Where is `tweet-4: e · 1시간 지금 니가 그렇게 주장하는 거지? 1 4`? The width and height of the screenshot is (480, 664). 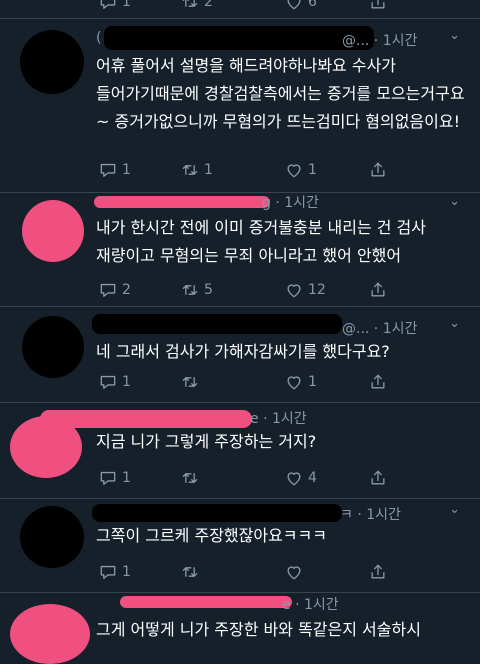
tweet-4: e · 1시간 지금 니가 그렇게 주장하는 거지? 1 4 is located at coordinates (240, 450).